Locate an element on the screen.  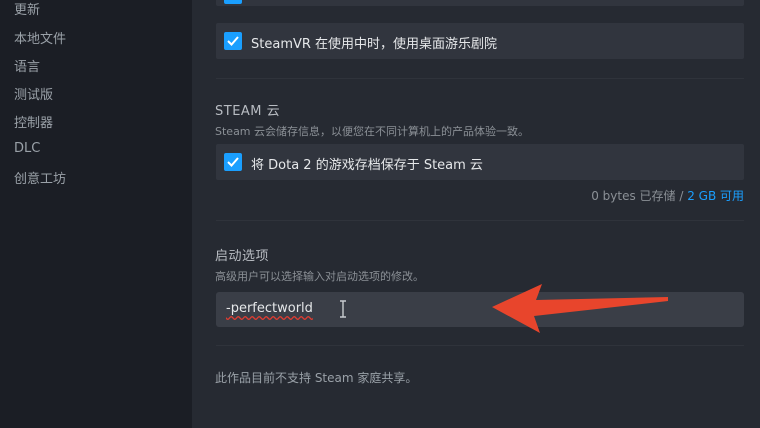
checkbox-checked is located at coordinates (233, 2).